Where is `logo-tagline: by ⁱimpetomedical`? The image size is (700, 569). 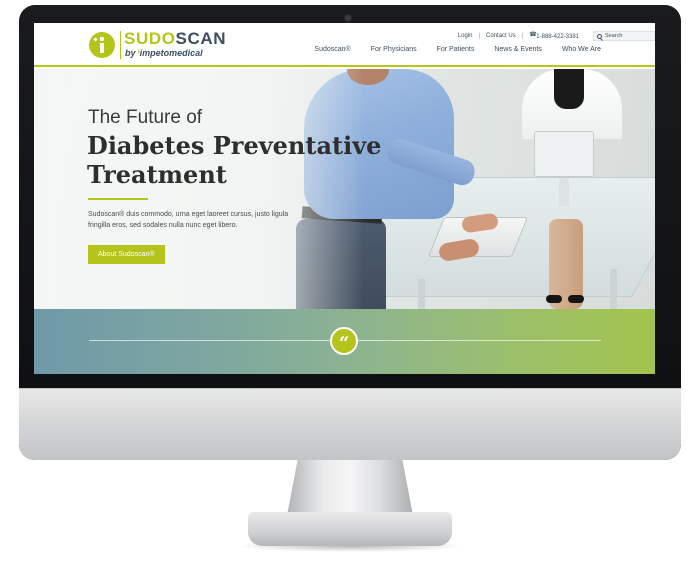
logo-tagline: by ⁱimpetomedical is located at coordinates (164, 53).